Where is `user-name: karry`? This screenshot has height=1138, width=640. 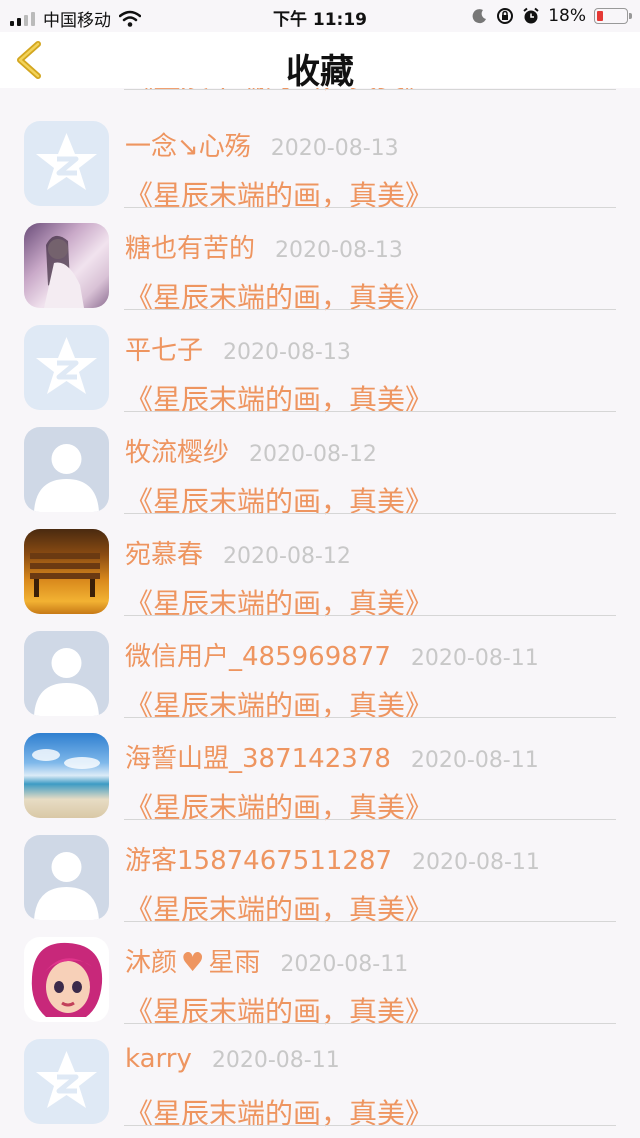
user-name: karry is located at coordinates (158, 1059).